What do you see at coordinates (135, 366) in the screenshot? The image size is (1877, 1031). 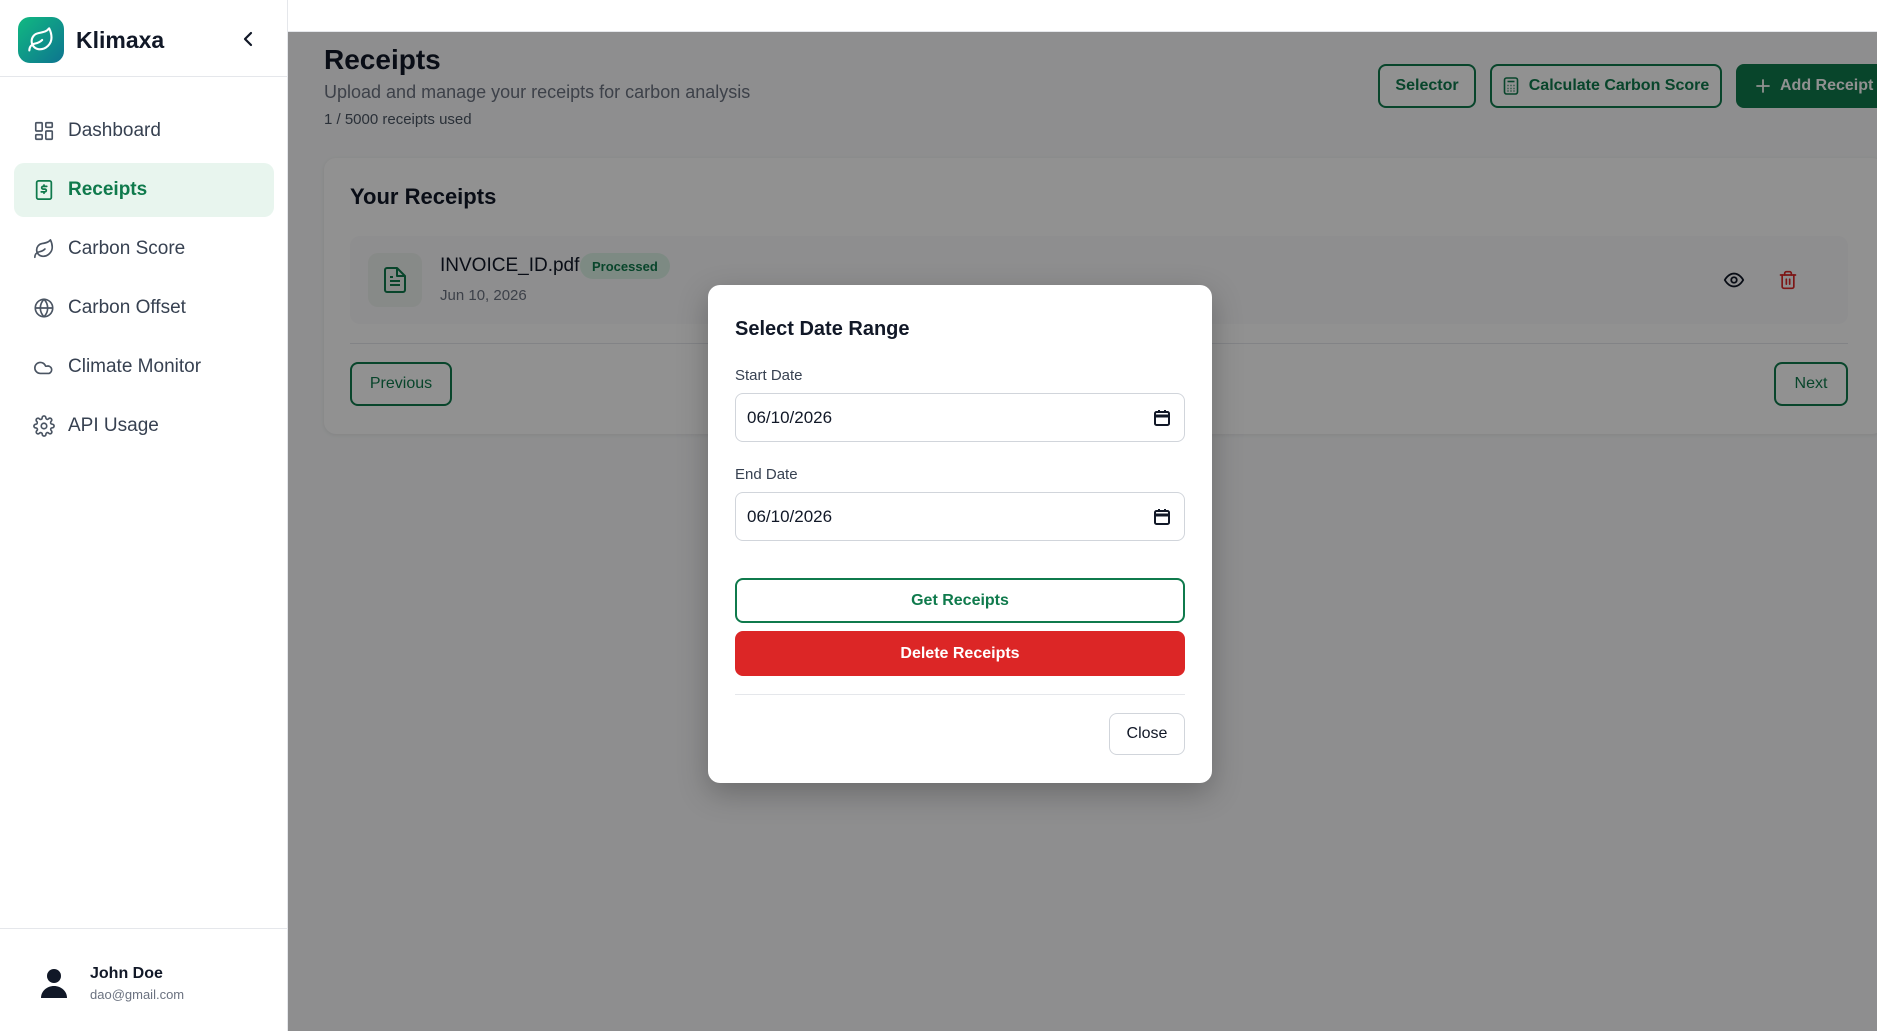 I see `sidebar-item-label: Climate Monitor` at bounding box center [135, 366].